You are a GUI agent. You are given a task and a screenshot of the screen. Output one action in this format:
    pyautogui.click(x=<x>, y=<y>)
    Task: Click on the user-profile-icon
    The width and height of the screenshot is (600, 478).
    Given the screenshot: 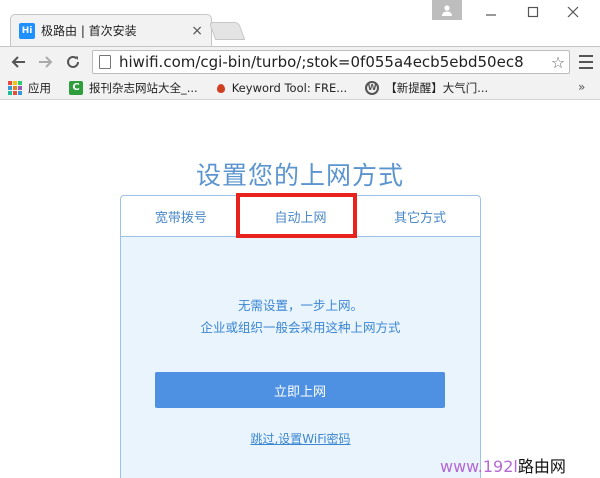 What is the action you would take?
    pyautogui.click(x=447, y=10)
    